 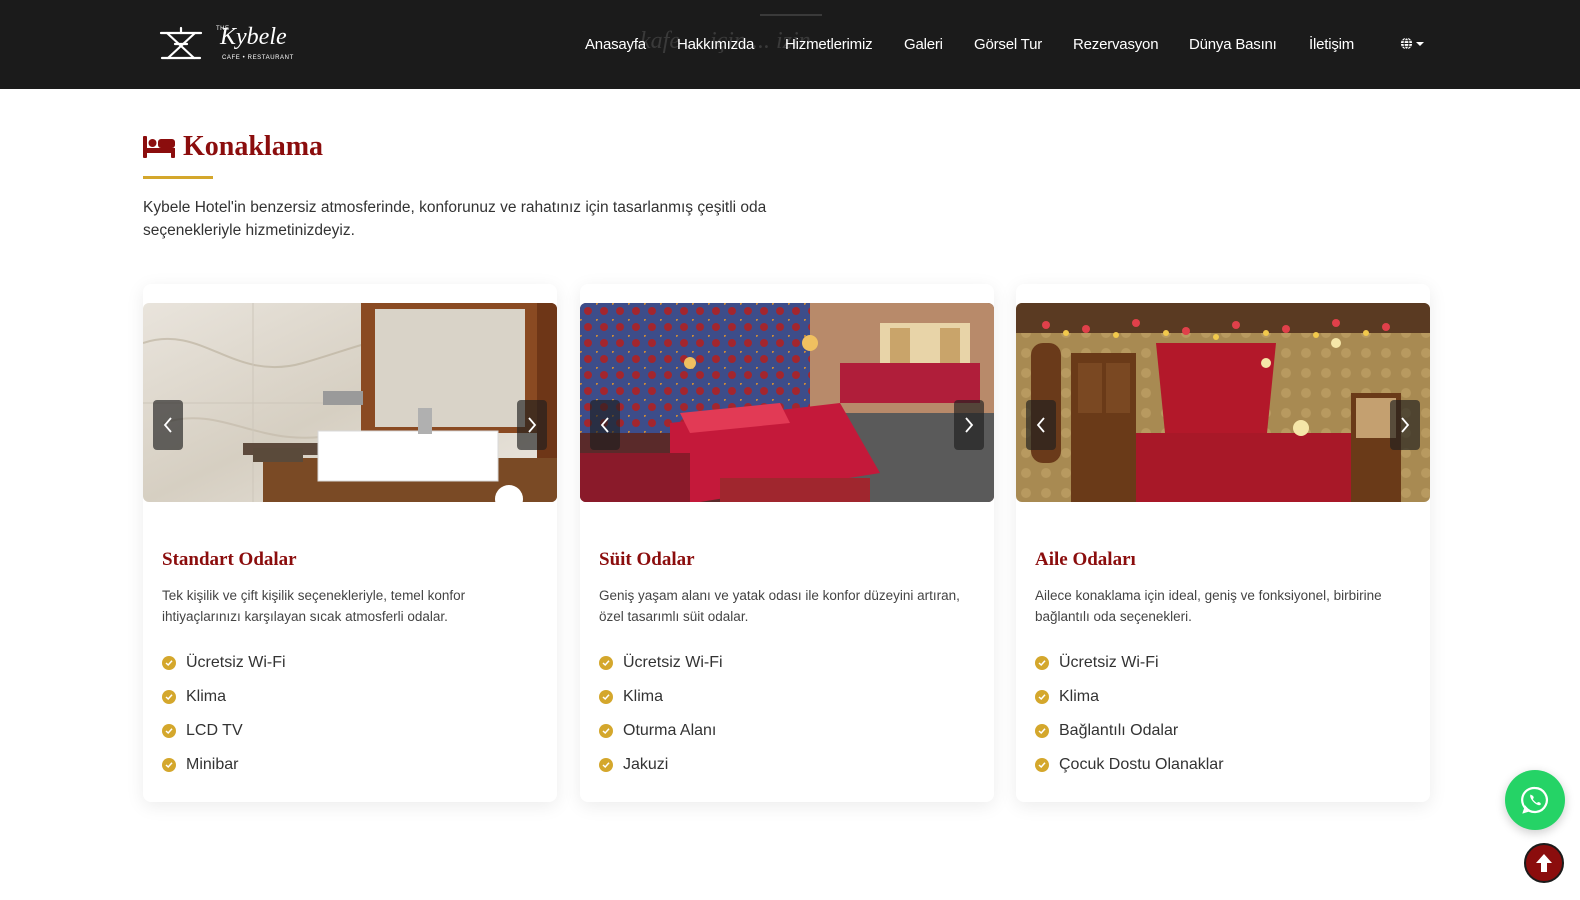 I want to click on logo-name: Kybele, so click(x=253, y=37).